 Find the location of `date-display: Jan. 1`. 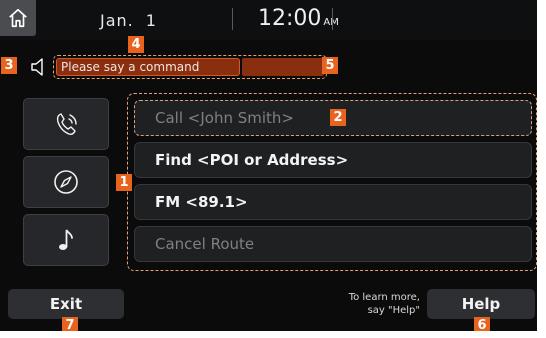

date-display: Jan. 1 is located at coordinates (128, 20).